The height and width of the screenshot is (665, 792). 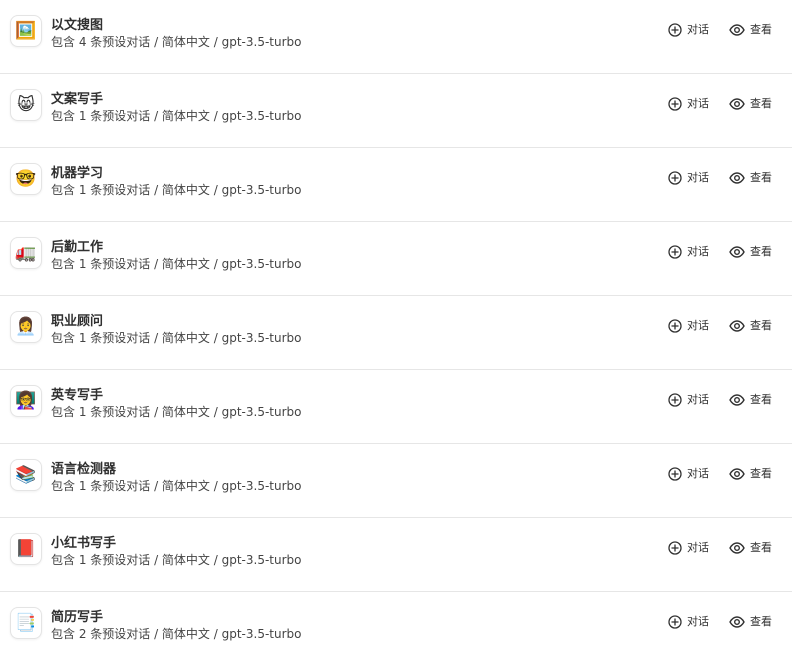 I want to click on mask-avatar: 🖼️, so click(x=26, y=31).